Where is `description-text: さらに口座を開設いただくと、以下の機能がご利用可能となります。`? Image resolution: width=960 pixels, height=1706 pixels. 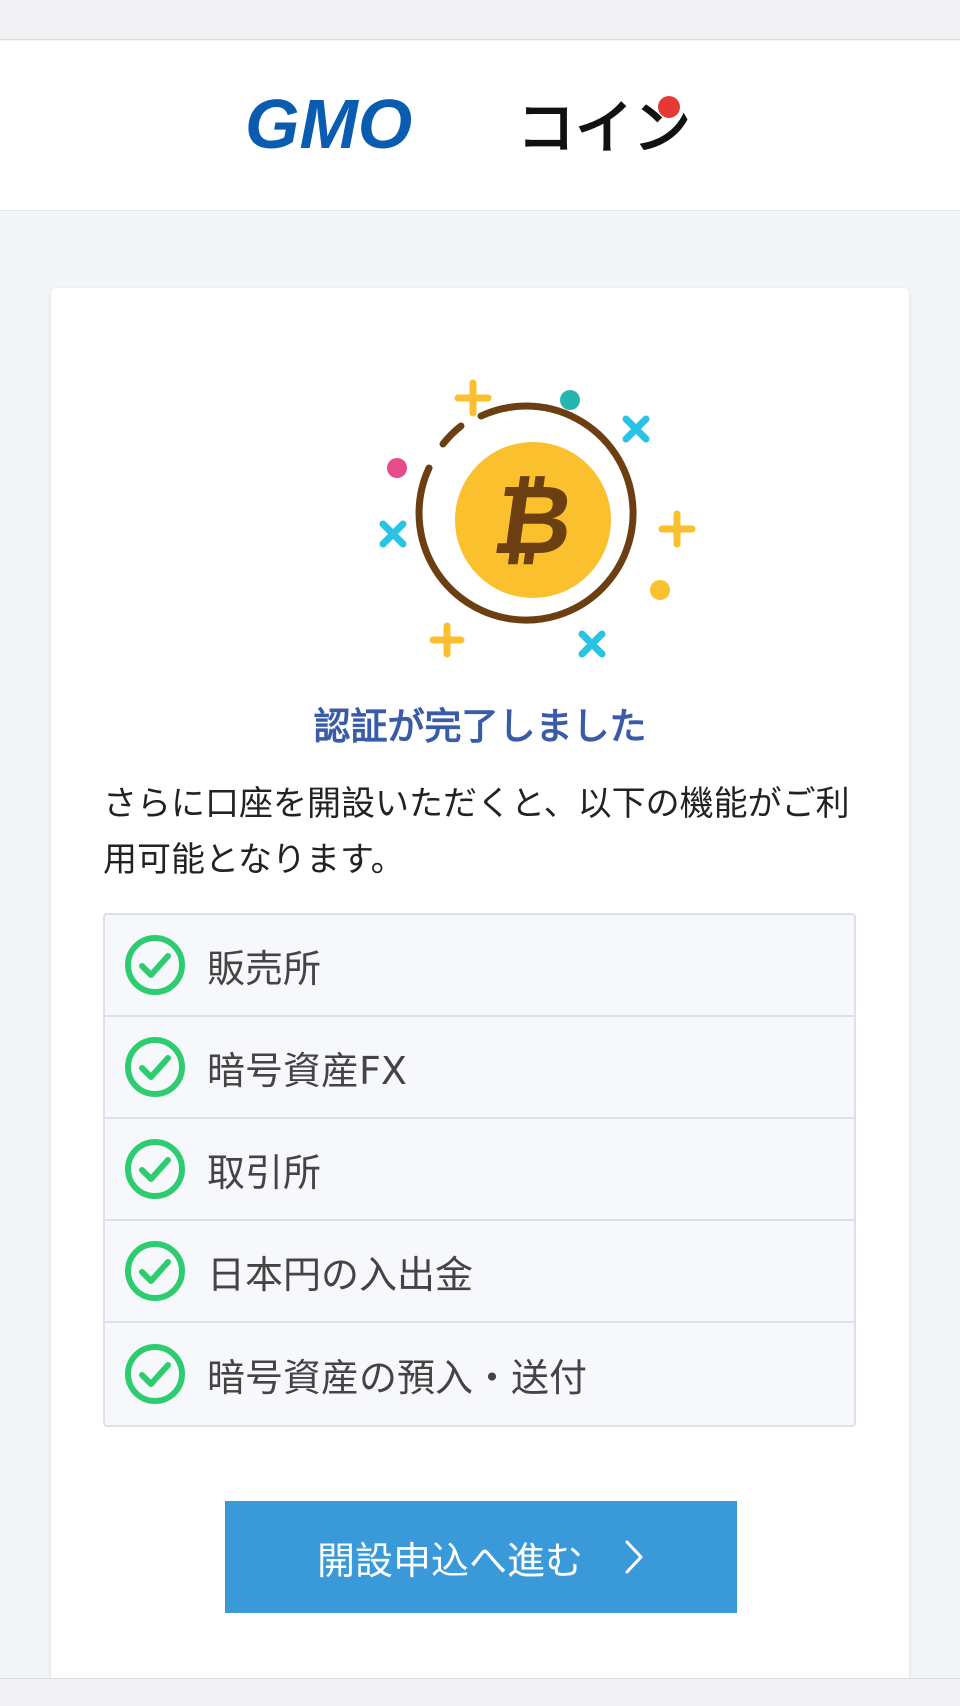 description-text: さらに口座を開設いただくと、以下の機能がご利用可能となります。 is located at coordinates (476, 832).